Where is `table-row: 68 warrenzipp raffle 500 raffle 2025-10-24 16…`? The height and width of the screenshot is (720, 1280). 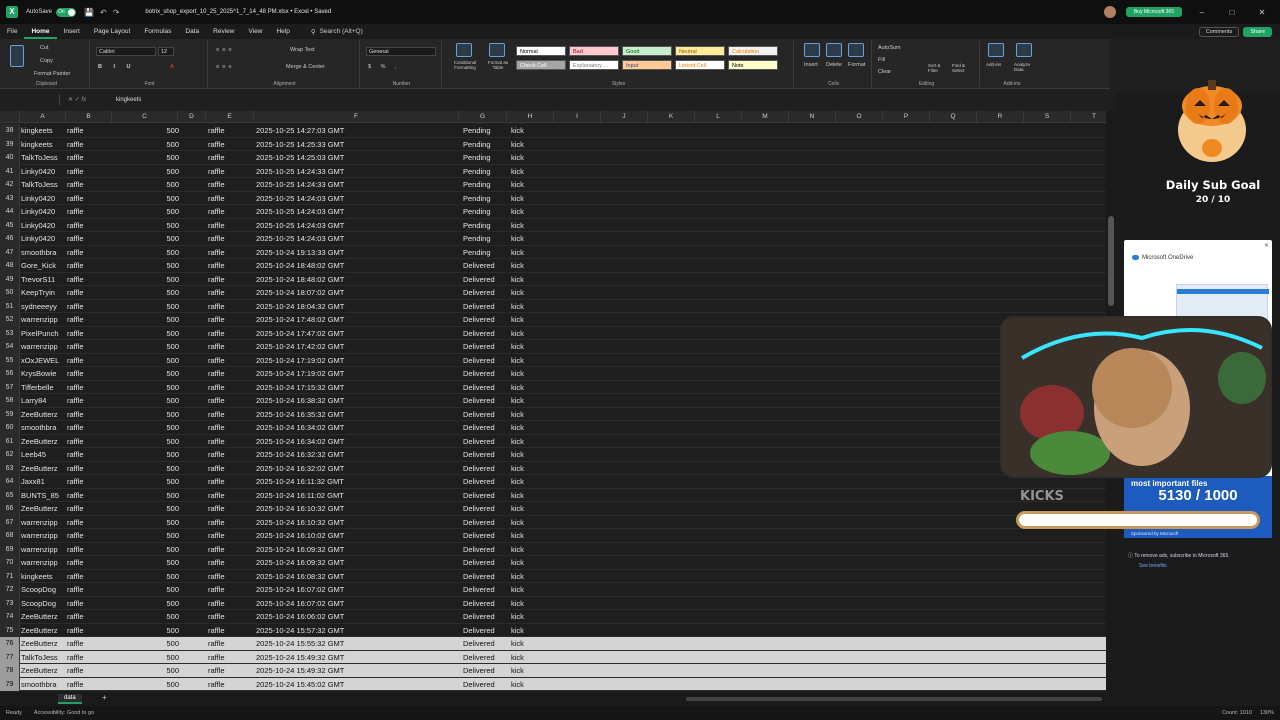 table-row: 68 warrenzipp raffle 500 raffle 2025-10-24 16… is located at coordinates (553, 536).